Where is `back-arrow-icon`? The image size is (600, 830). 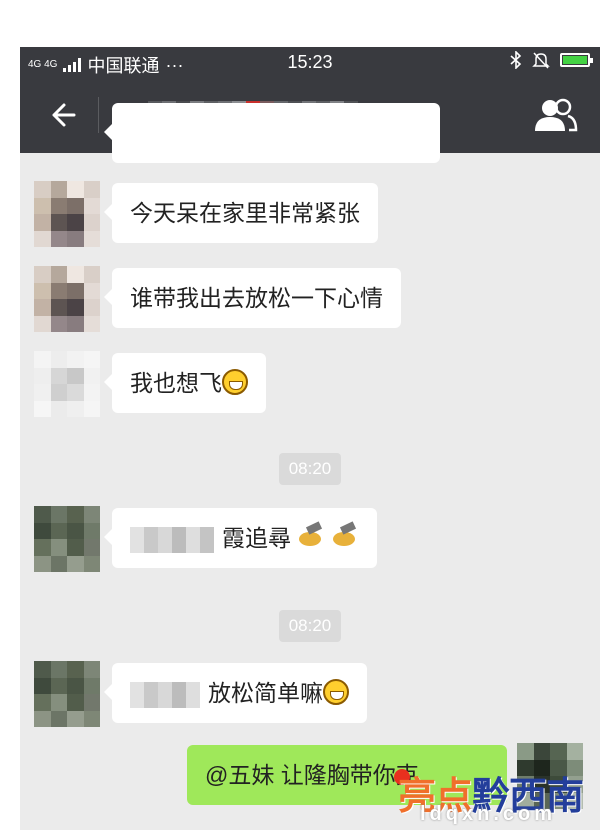
back-arrow-icon is located at coordinates (62, 115).